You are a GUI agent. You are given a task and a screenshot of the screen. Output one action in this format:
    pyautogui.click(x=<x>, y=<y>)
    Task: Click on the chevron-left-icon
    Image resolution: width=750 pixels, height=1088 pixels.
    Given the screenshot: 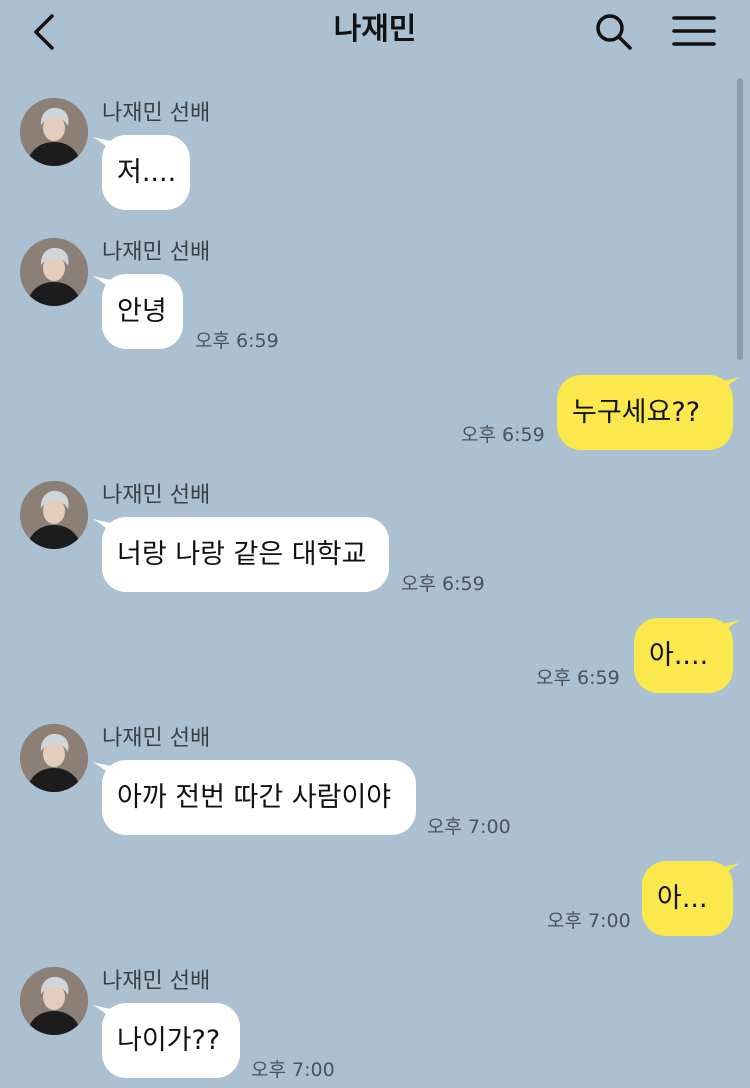 What is the action you would take?
    pyautogui.click(x=44, y=32)
    